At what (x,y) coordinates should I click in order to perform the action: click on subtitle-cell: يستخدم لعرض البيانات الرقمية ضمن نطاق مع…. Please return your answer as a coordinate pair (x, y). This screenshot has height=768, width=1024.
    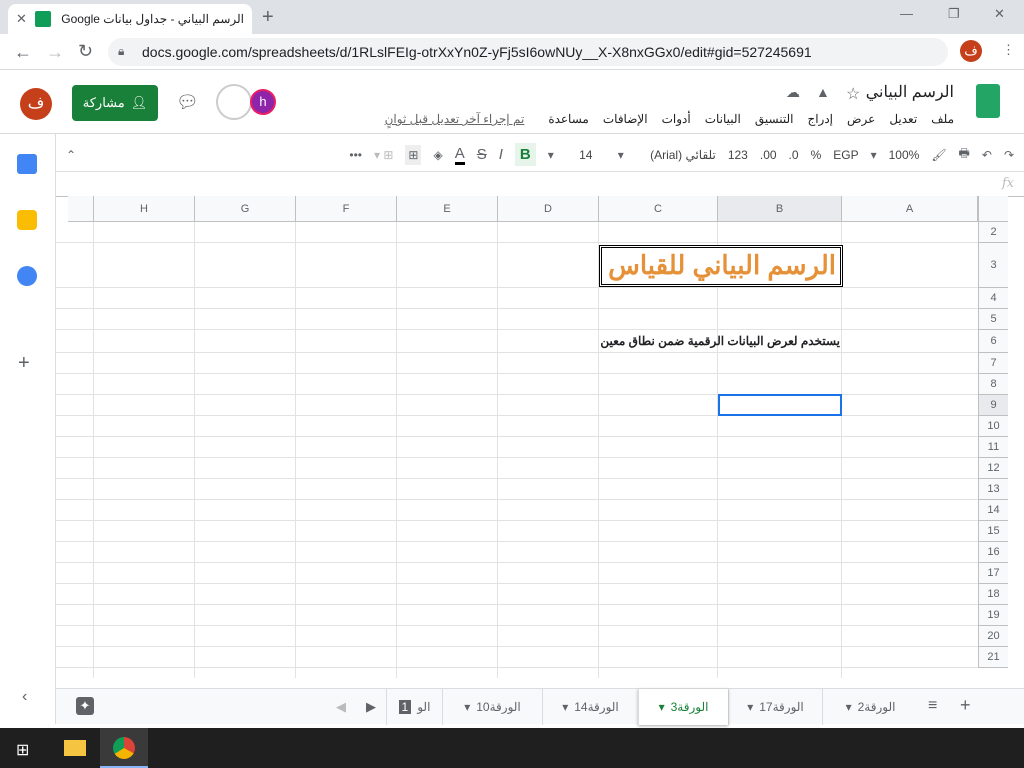
    Looking at the image, I should click on (720, 341).